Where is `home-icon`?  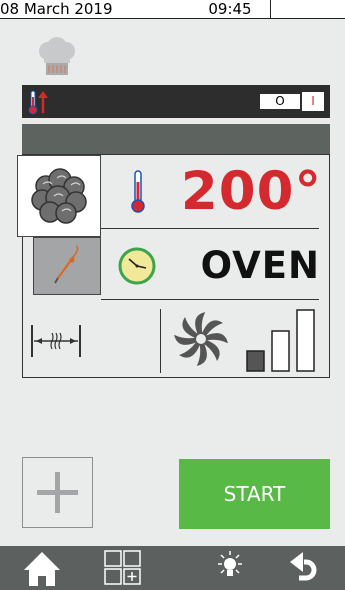
home-icon is located at coordinates (42, 569).